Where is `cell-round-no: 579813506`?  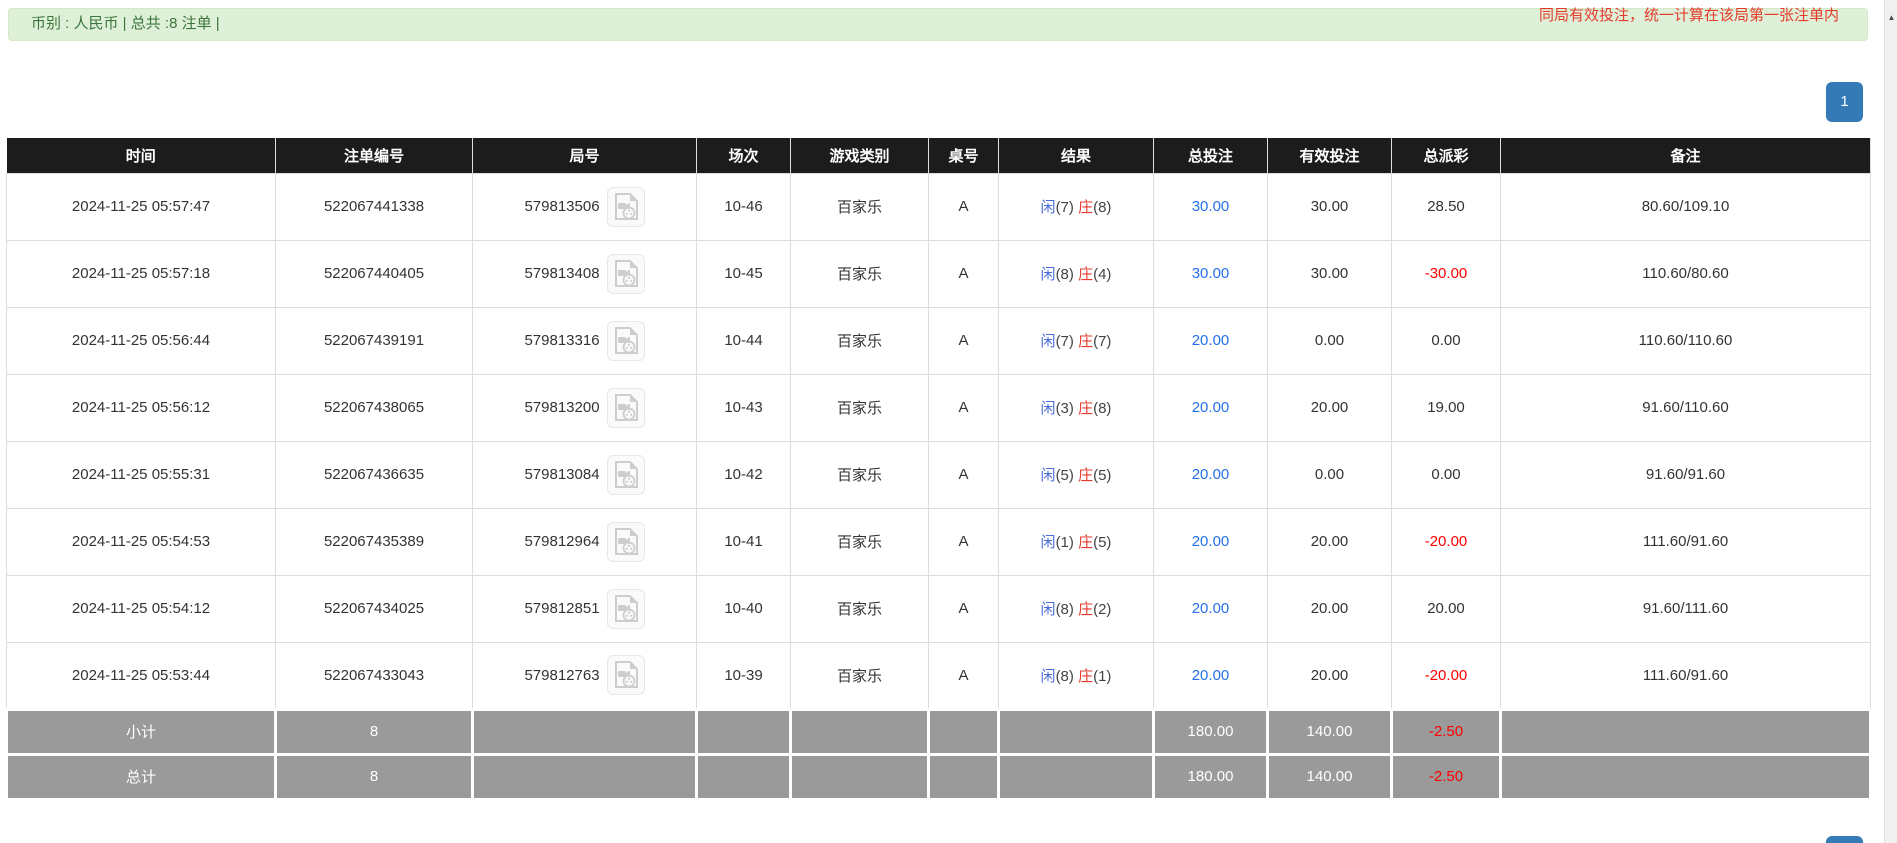 cell-round-no: 579813506 is located at coordinates (584, 206).